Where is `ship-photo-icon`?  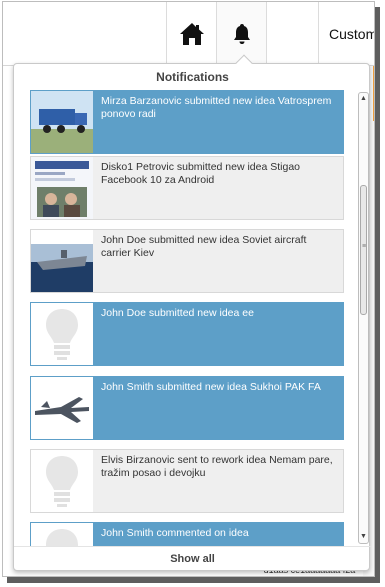
ship-photo-icon is located at coordinates (62, 261).